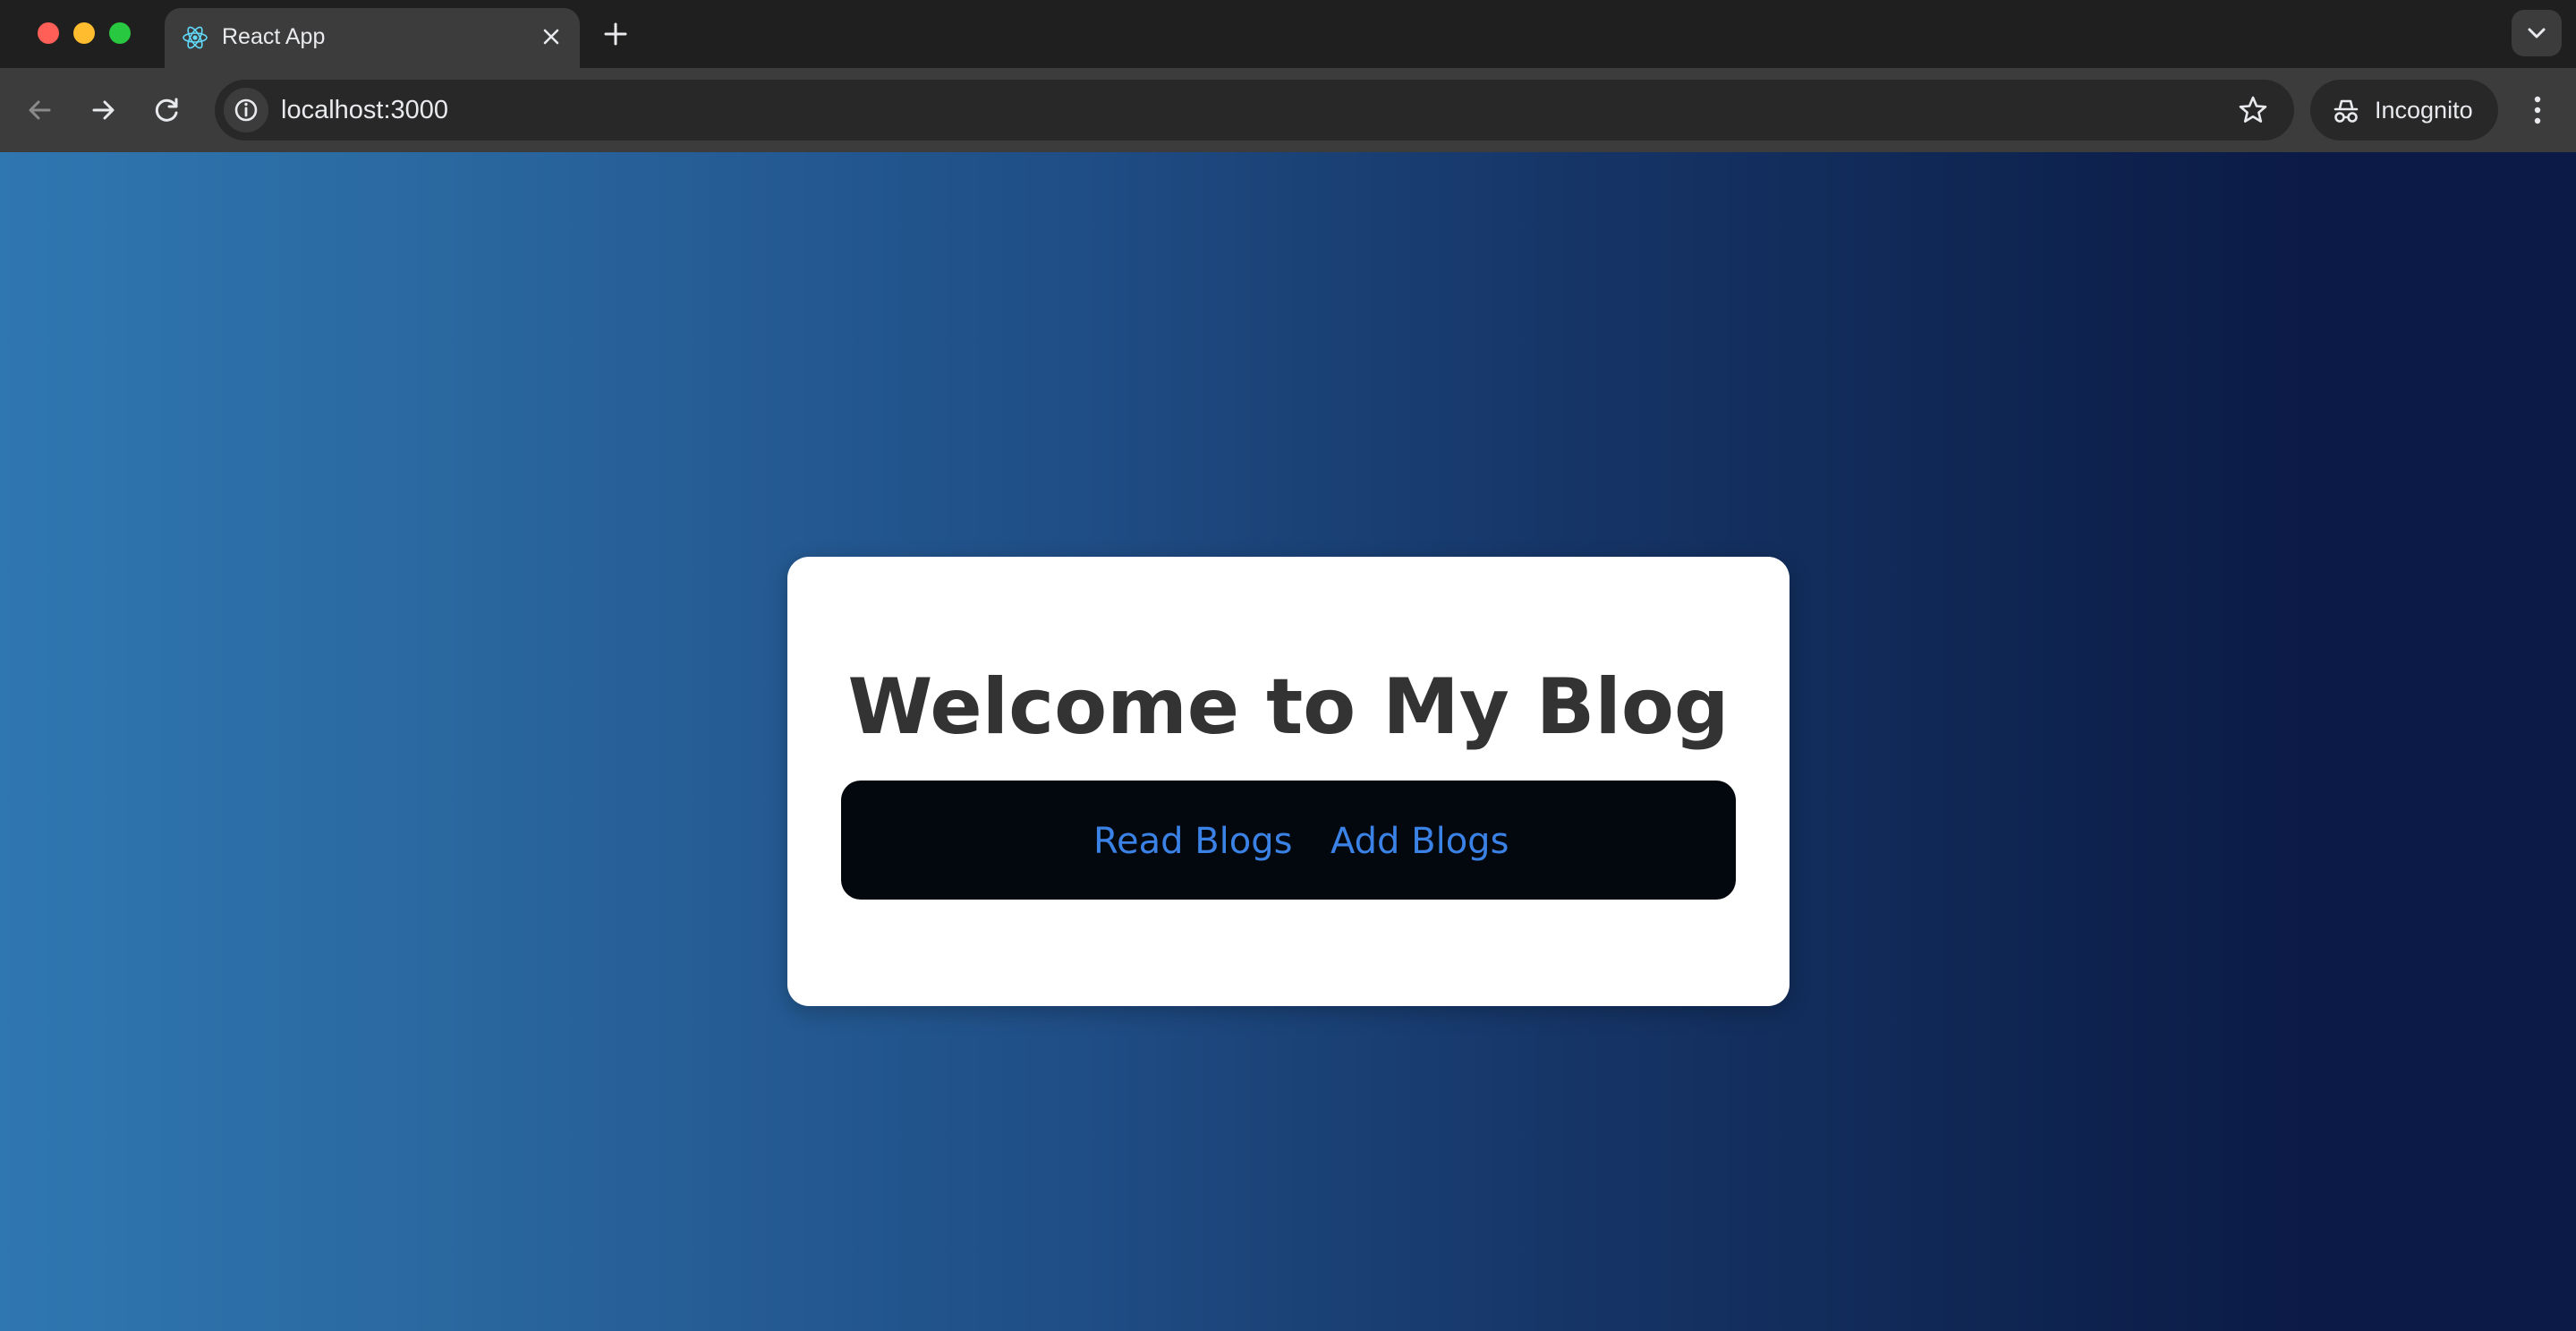 This screenshot has height=1331, width=2576. Describe the element at coordinates (372, 38) in the screenshot. I see `tab-react-app: React App` at that location.